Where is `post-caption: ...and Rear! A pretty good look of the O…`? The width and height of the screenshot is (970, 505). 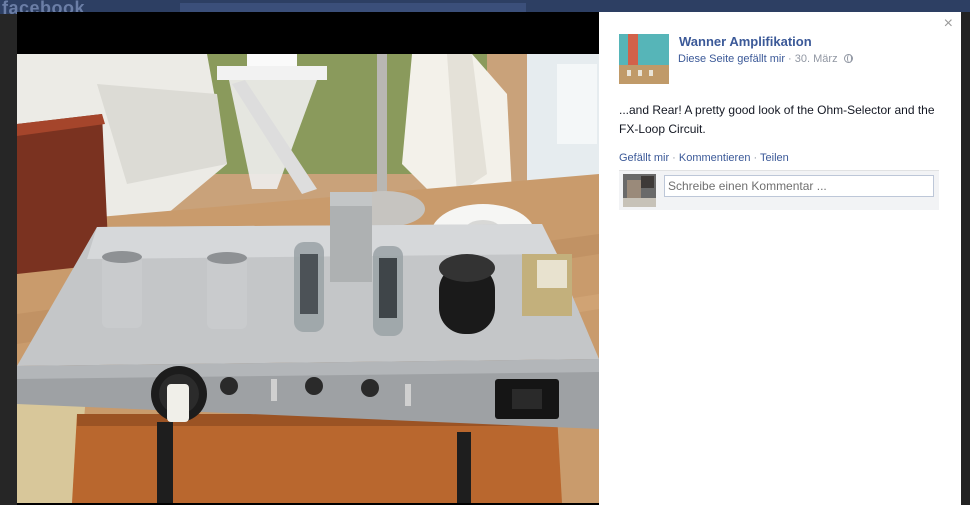
post-caption: ...and Rear! A pretty good look of the O… is located at coordinates (777, 119).